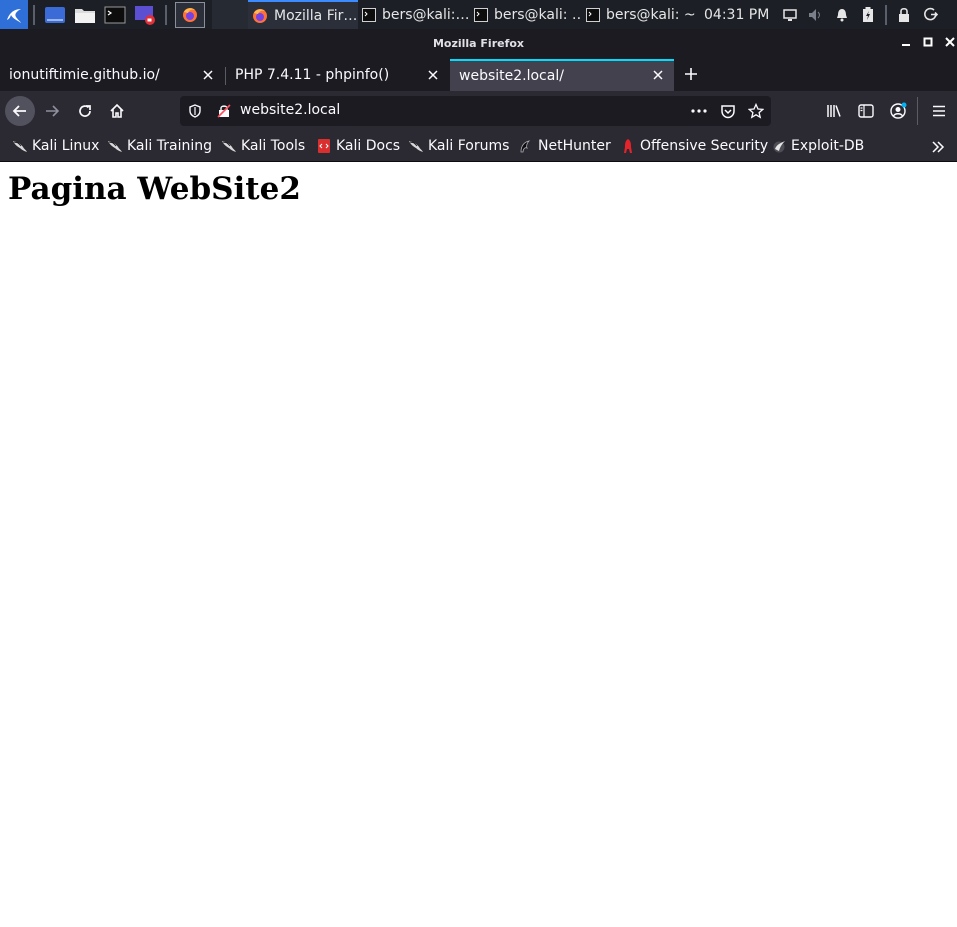  I want to click on bookmark-exploit-db: Exploit-DB, so click(817, 146).